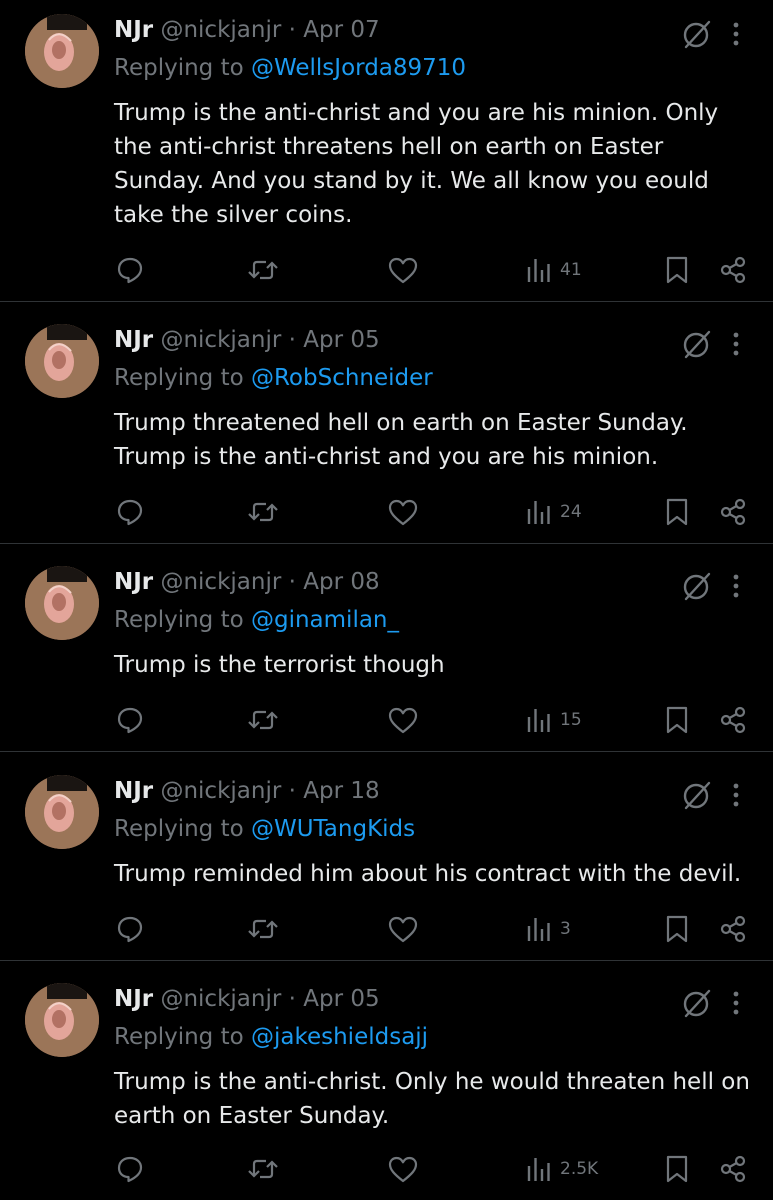 This screenshot has width=773, height=1200. What do you see at coordinates (325, 620) in the screenshot?
I see `reply-mention-link: @ginamilan_` at bounding box center [325, 620].